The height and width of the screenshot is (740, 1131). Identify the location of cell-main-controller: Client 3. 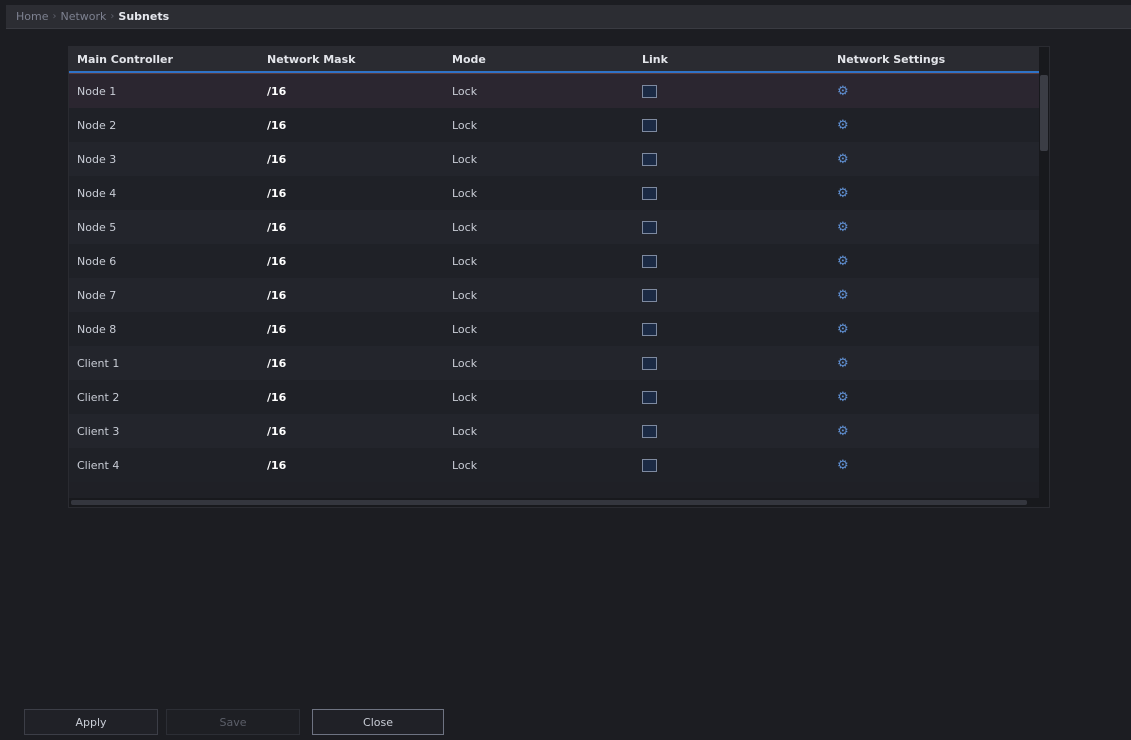
(98, 431).